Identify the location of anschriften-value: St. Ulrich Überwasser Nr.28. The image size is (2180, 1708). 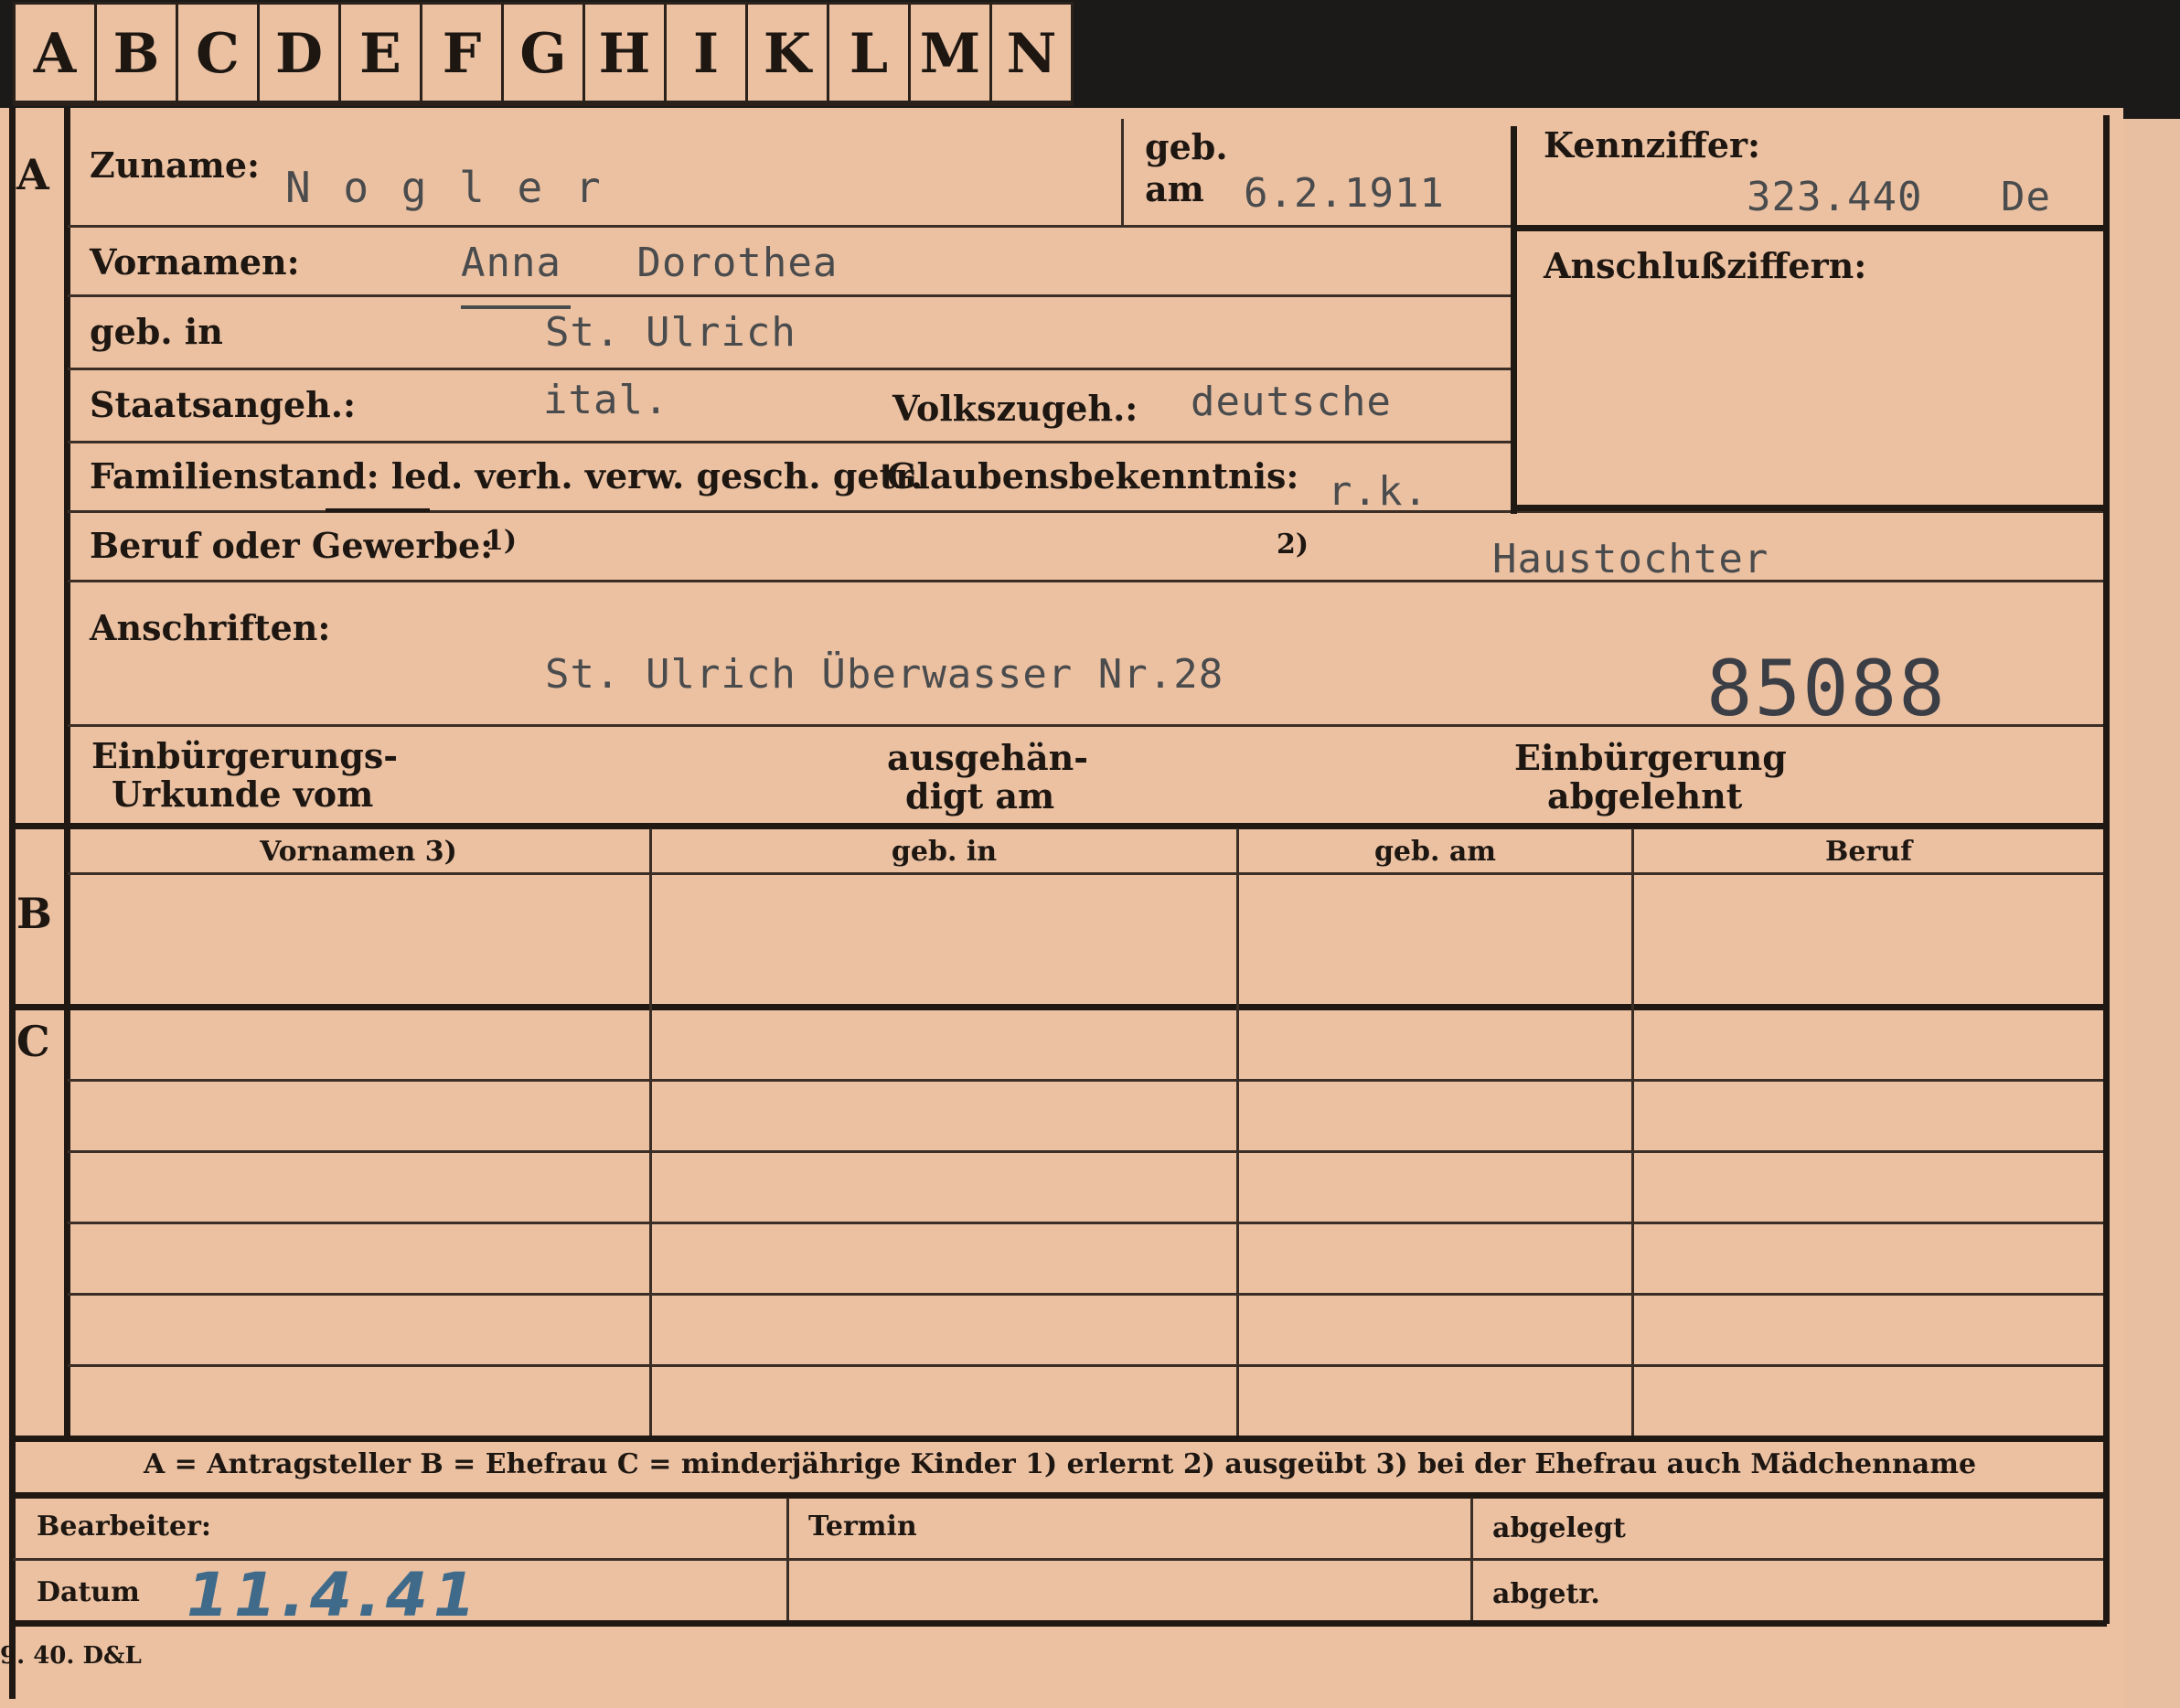
(885, 674).